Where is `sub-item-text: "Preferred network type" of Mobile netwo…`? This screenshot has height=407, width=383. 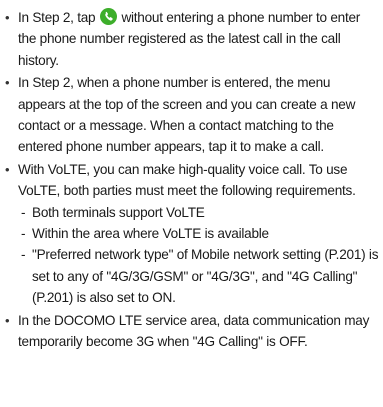
sub-item-text: "Preferred network type" of Mobile netwo… is located at coordinates (205, 276).